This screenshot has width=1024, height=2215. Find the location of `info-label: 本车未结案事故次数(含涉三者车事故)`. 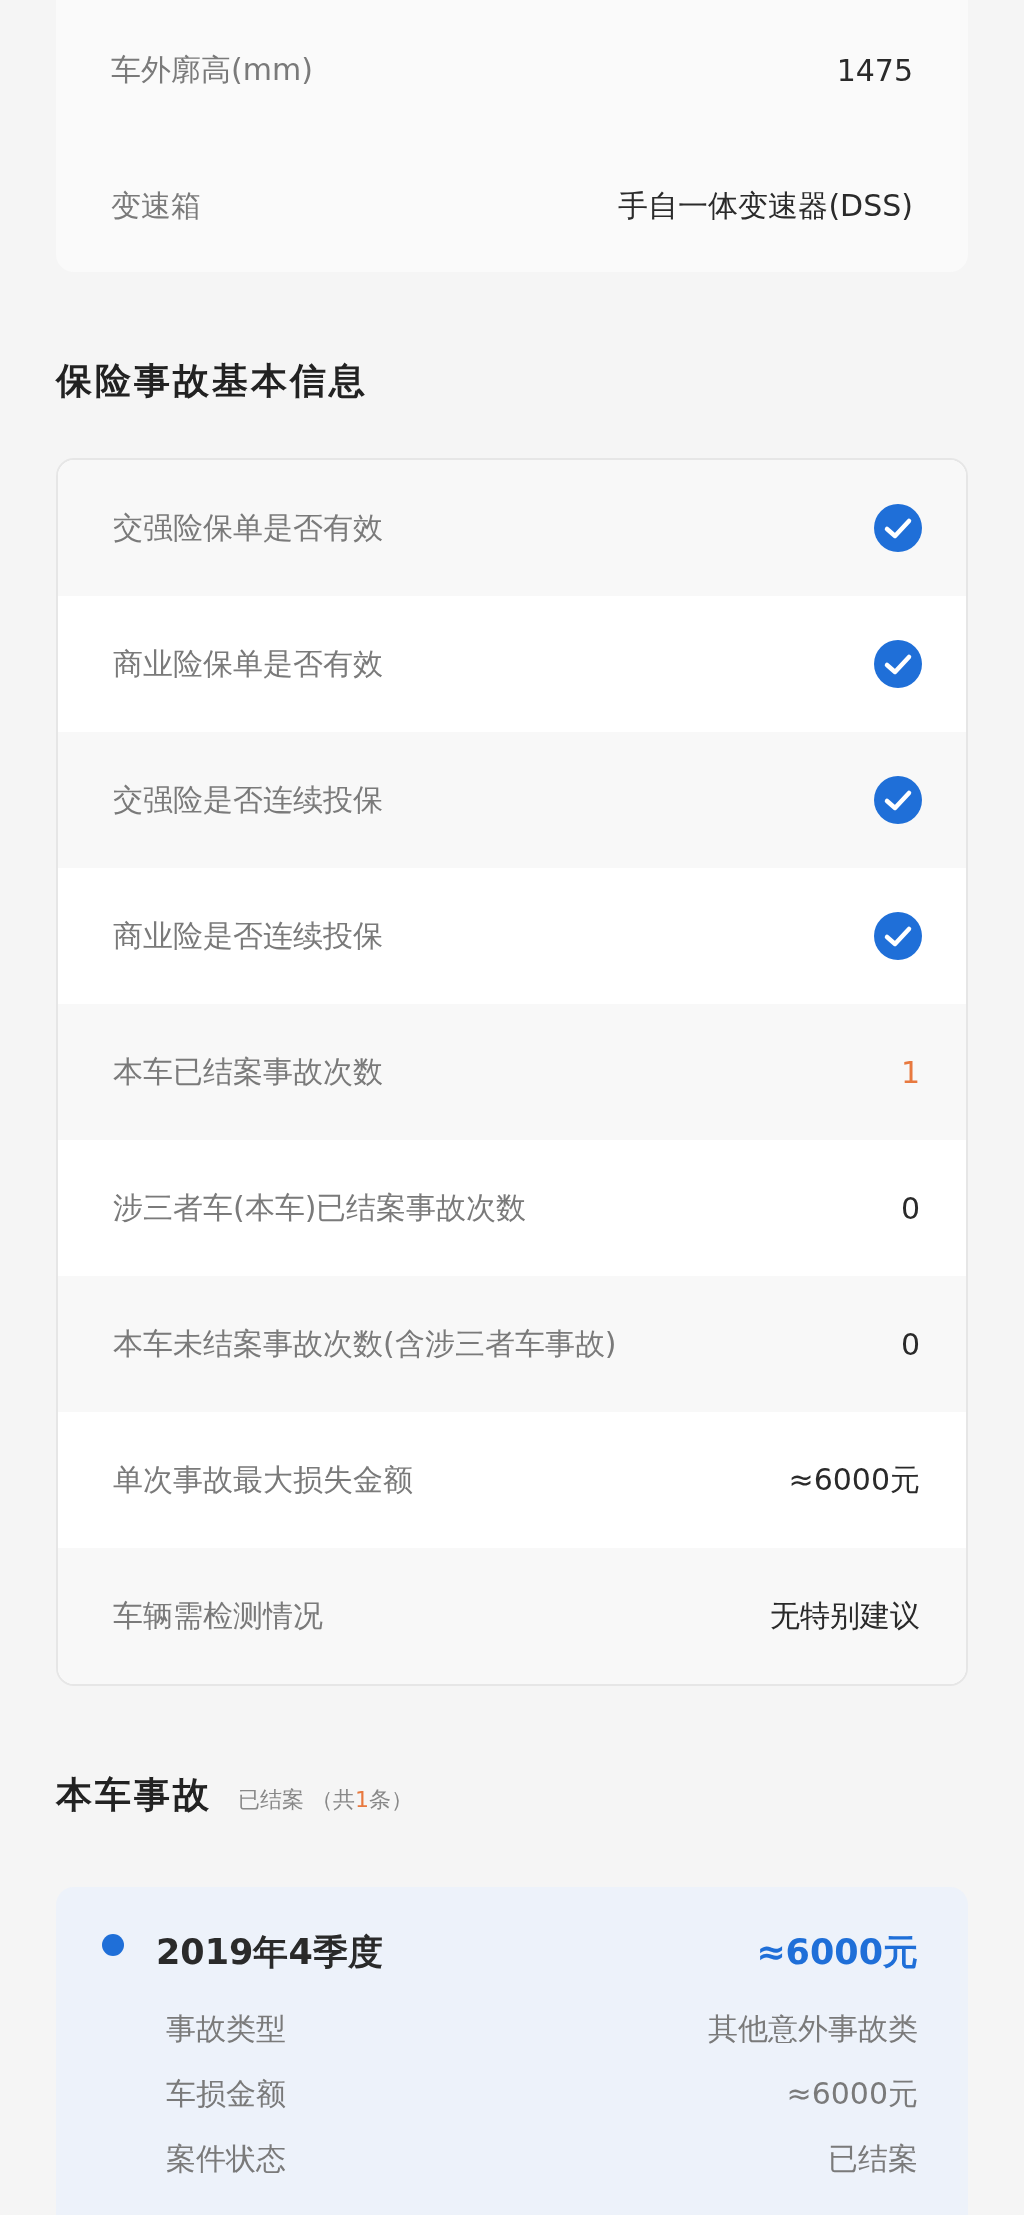

info-label: 本车未结案事故次数(含涉三者车事故) is located at coordinates (365, 1343).